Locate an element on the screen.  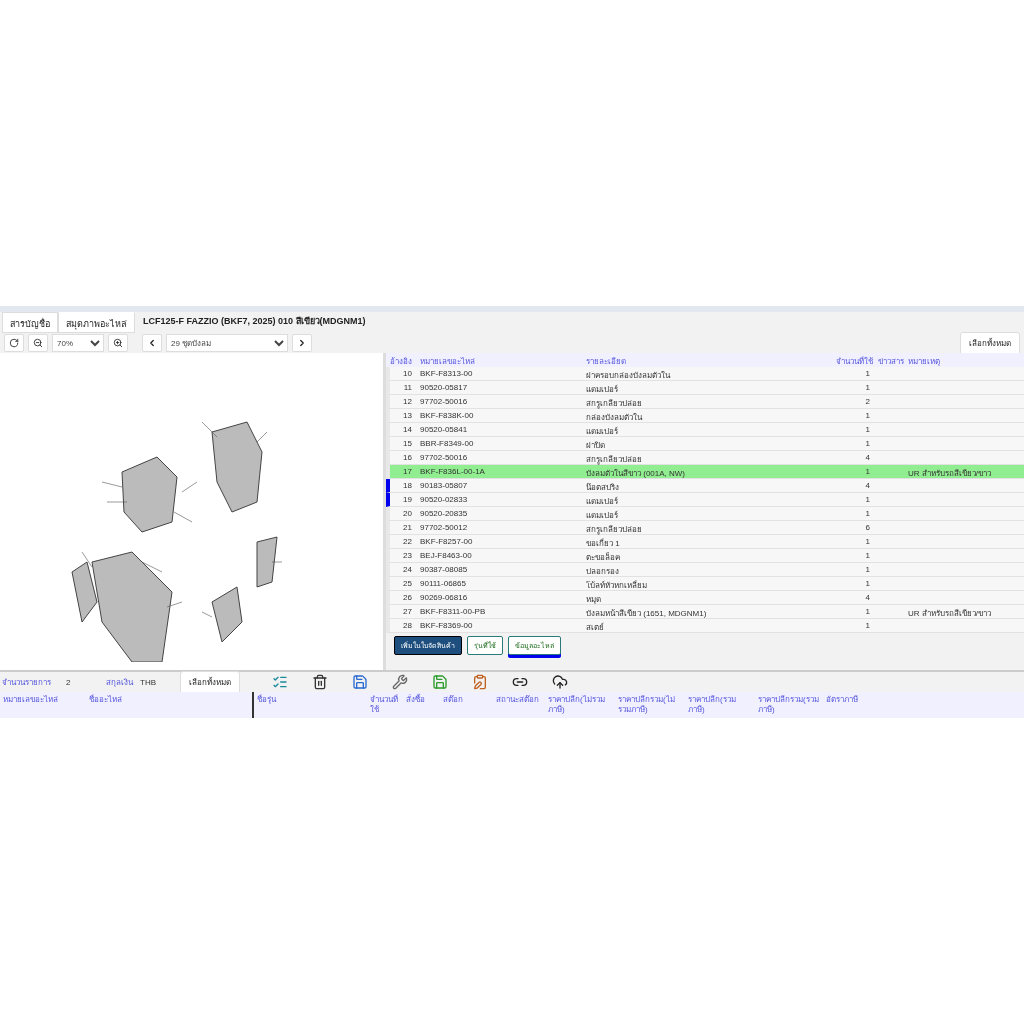
table-row: 17 BKF-F836L-00-1A บังลมตัวในสีขาว (001A, NW) 1 UR สำหรับรถสีเขียว/ขาว is located at coordinates (705, 472).